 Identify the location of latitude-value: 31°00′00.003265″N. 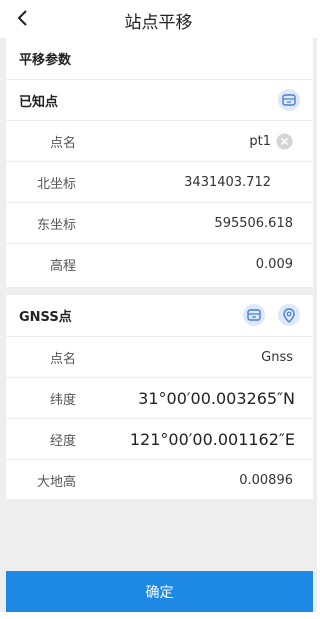
(216, 398).